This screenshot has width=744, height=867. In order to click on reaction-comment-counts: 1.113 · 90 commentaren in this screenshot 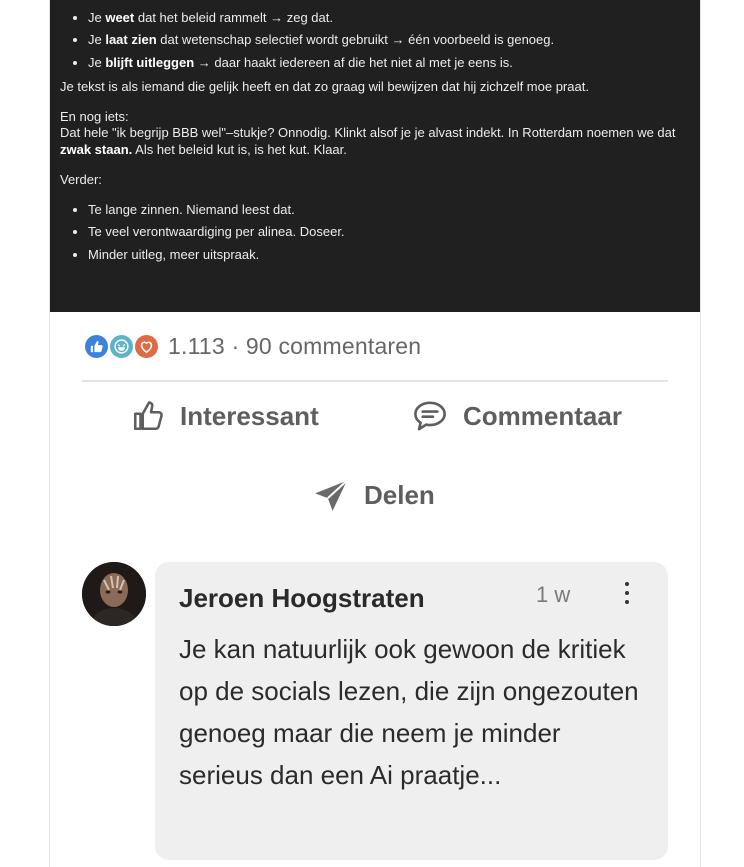, I will do `click(294, 346)`.